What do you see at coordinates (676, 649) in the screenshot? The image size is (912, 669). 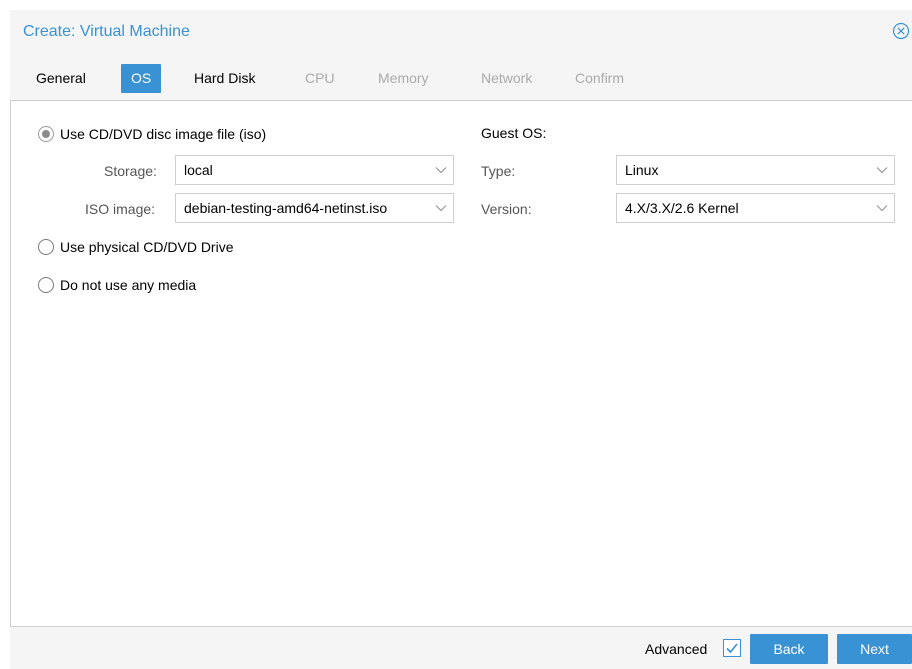 I see `advanced-label: Advanced` at bounding box center [676, 649].